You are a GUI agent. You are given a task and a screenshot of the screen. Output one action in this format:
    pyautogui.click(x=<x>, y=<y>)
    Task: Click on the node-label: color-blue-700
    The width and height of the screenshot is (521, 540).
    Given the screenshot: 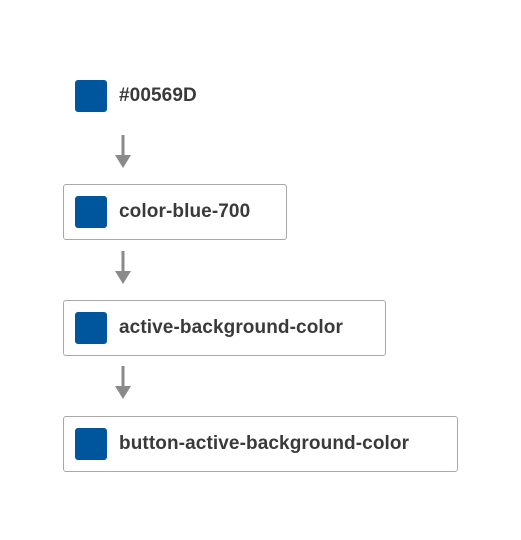 What is the action you would take?
    pyautogui.click(x=185, y=211)
    